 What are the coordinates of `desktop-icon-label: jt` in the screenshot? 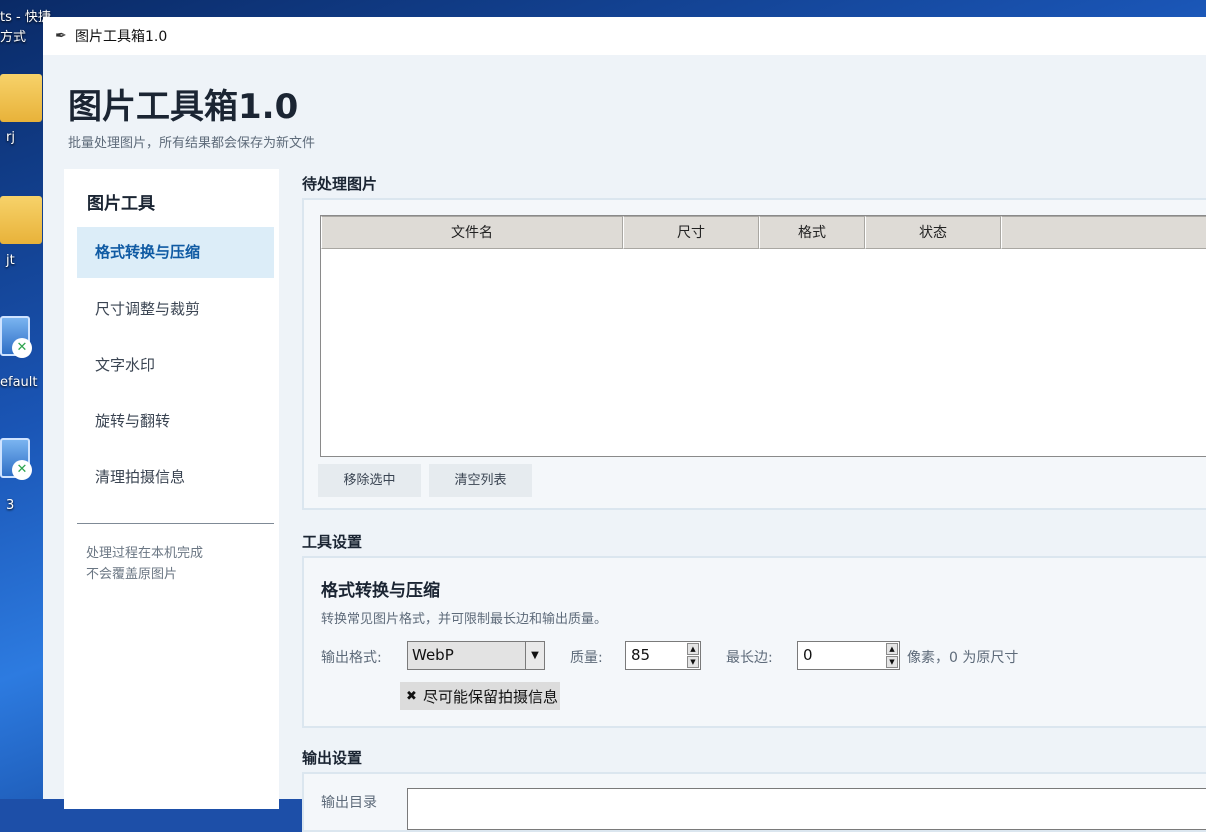 It's located at (10, 260).